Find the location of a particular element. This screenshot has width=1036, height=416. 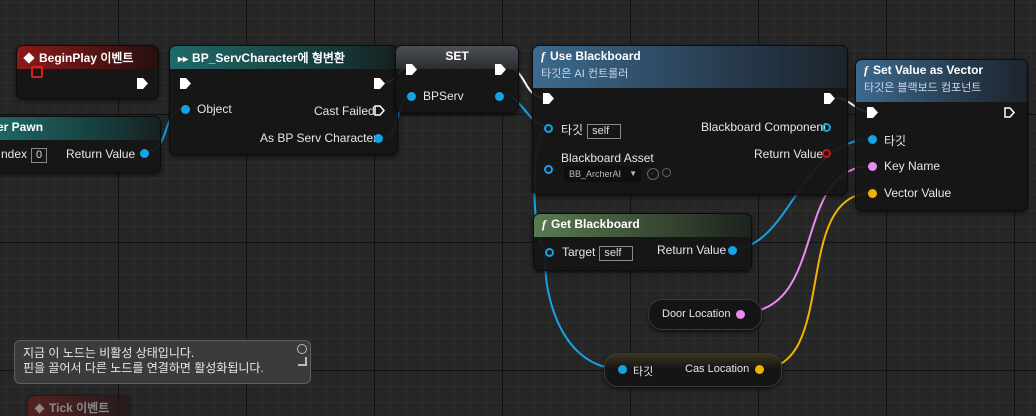

blackboard-component-pin is located at coordinates (826, 127).